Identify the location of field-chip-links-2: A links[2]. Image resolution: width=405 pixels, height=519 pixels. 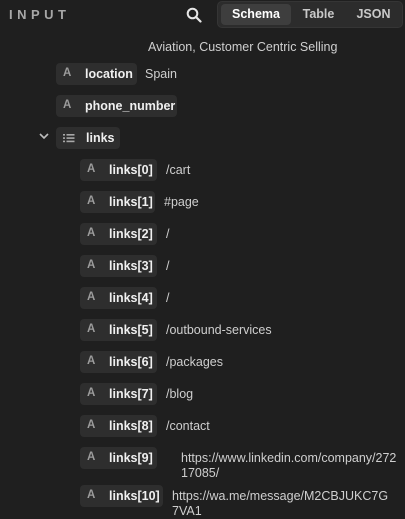
(118, 234).